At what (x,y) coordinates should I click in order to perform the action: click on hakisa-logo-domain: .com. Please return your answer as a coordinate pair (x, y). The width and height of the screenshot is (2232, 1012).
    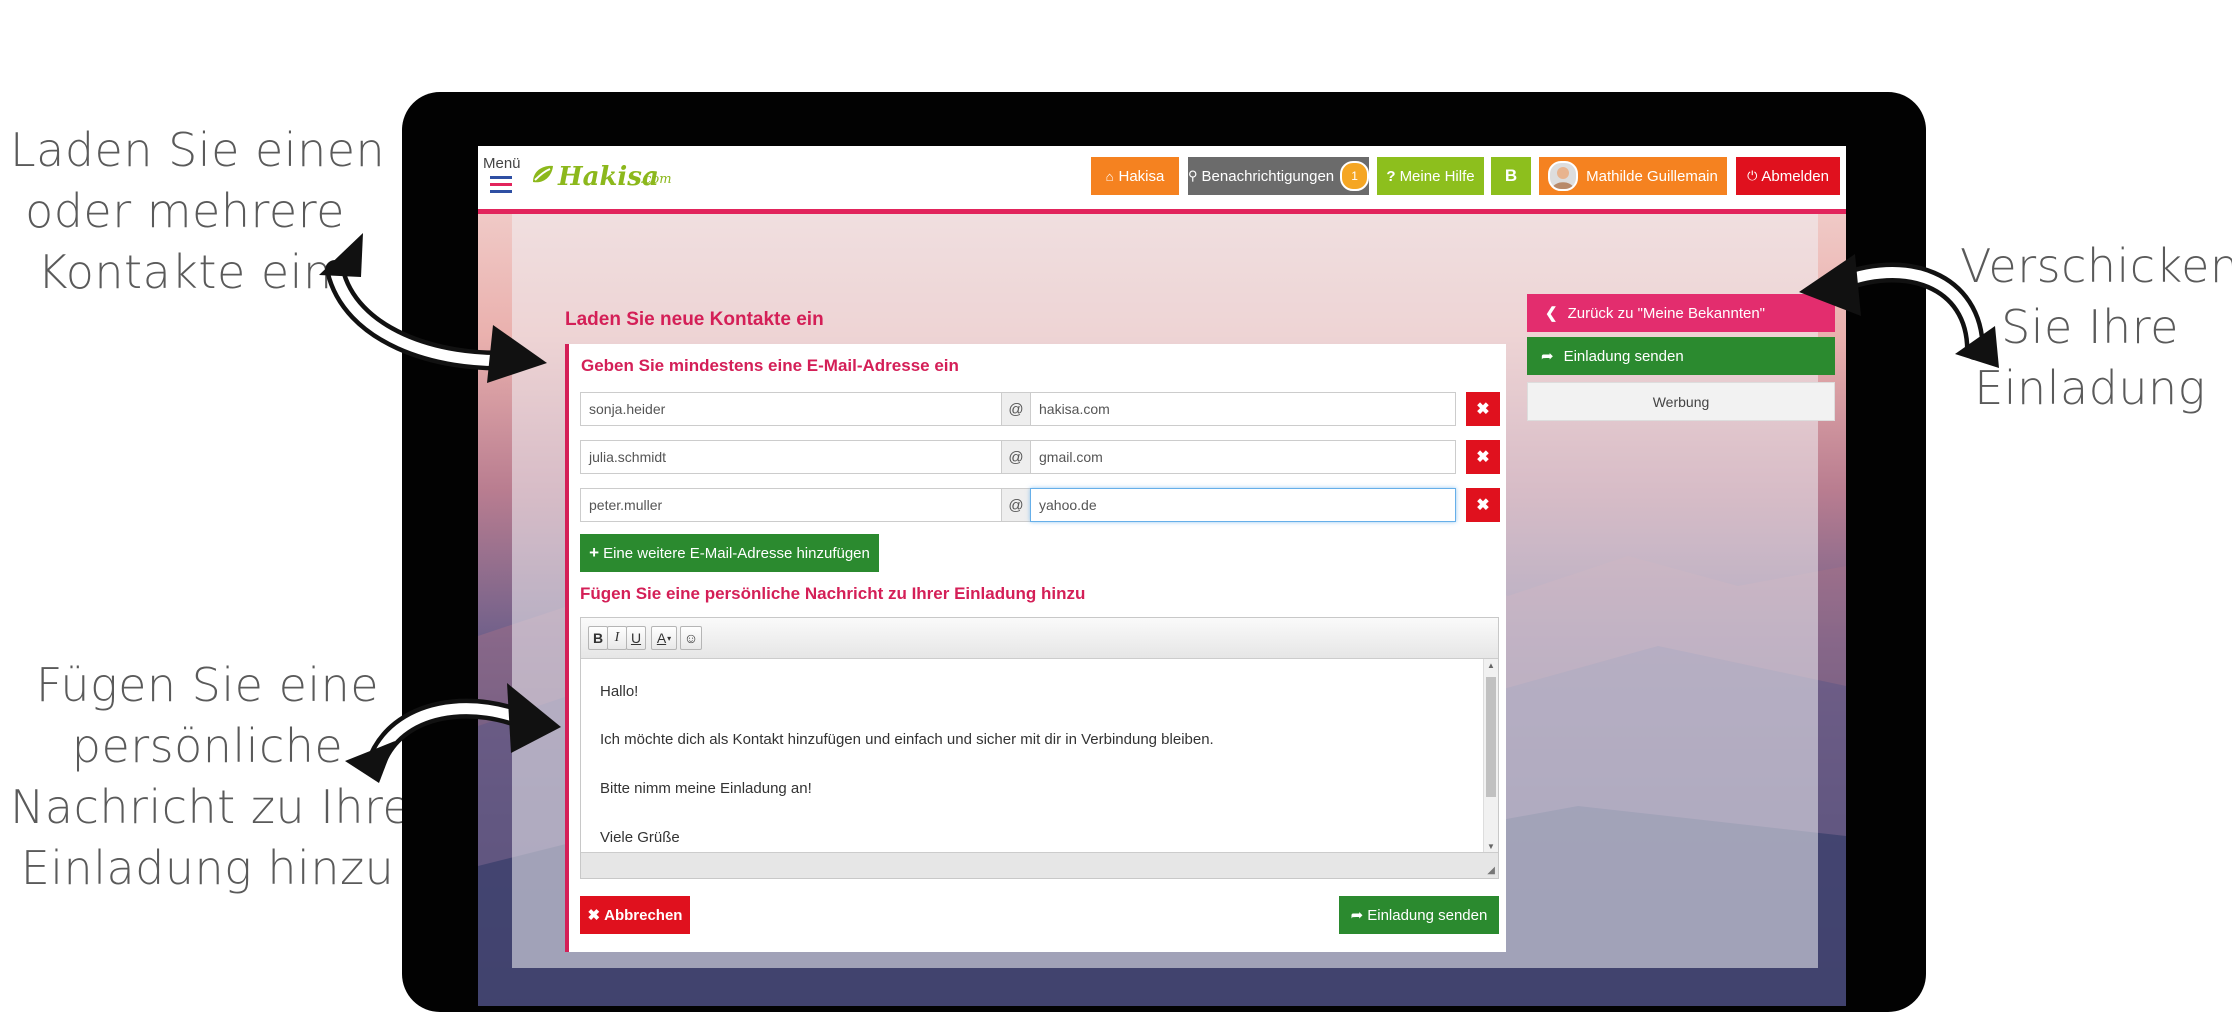
    Looking at the image, I should click on (656, 179).